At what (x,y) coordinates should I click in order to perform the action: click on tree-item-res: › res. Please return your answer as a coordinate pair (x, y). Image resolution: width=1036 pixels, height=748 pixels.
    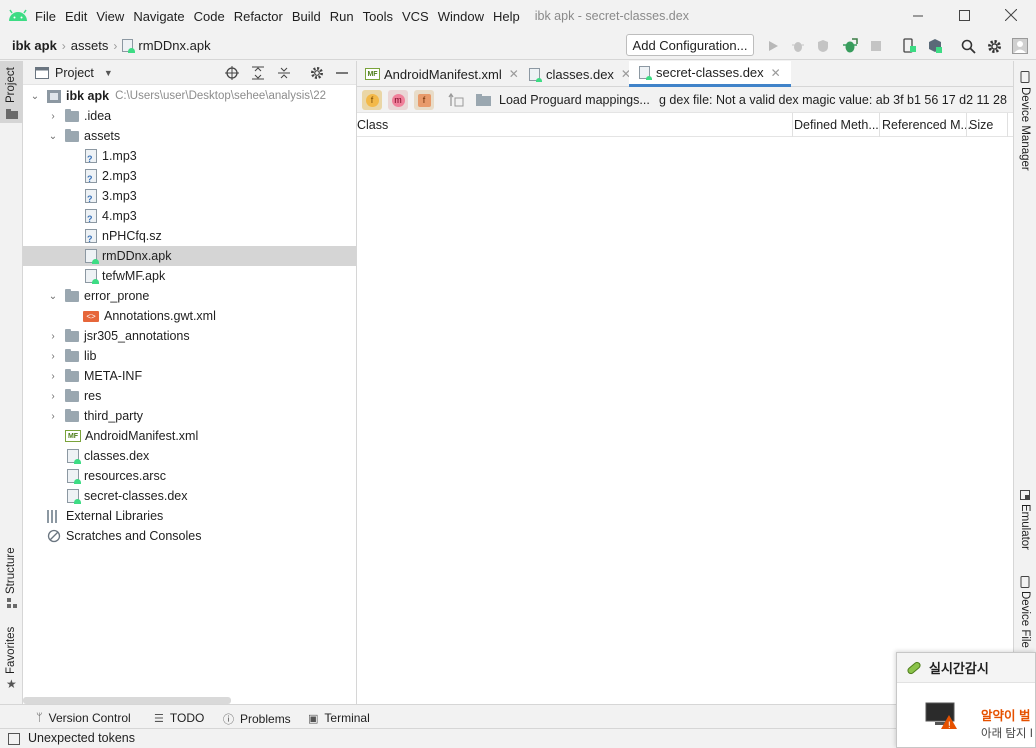
    Looking at the image, I should click on (189, 396).